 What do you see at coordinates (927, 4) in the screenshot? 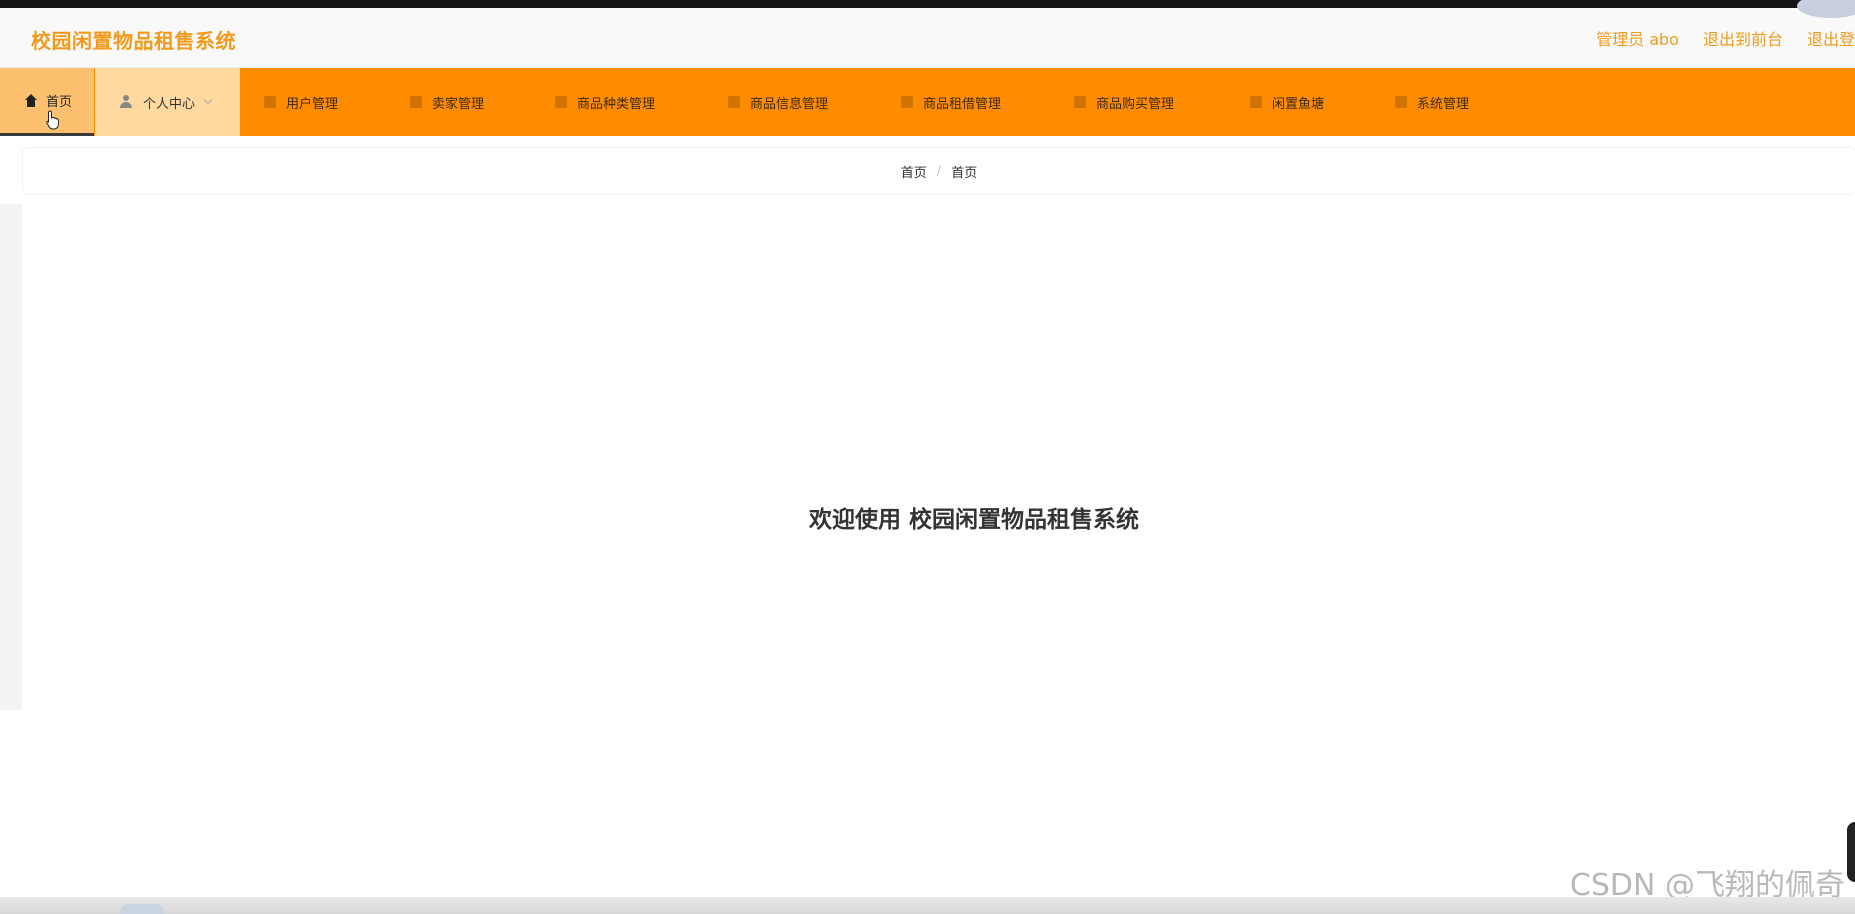
I see `window-top-strip` at bounding box center [927, 4].